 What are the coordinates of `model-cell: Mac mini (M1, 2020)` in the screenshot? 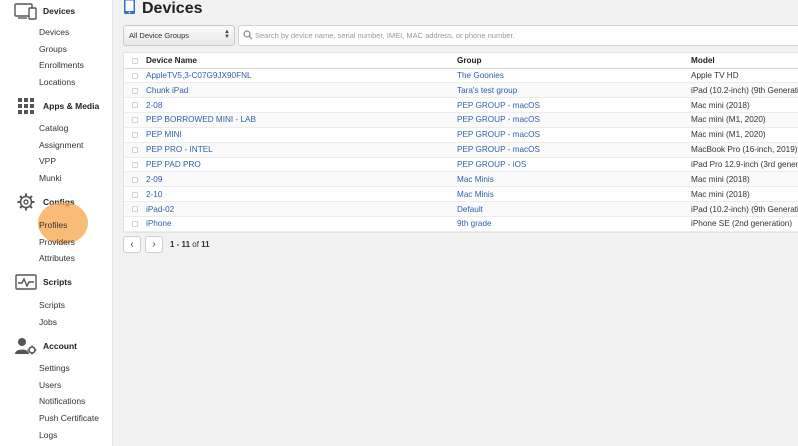 It's located at (744, 120).